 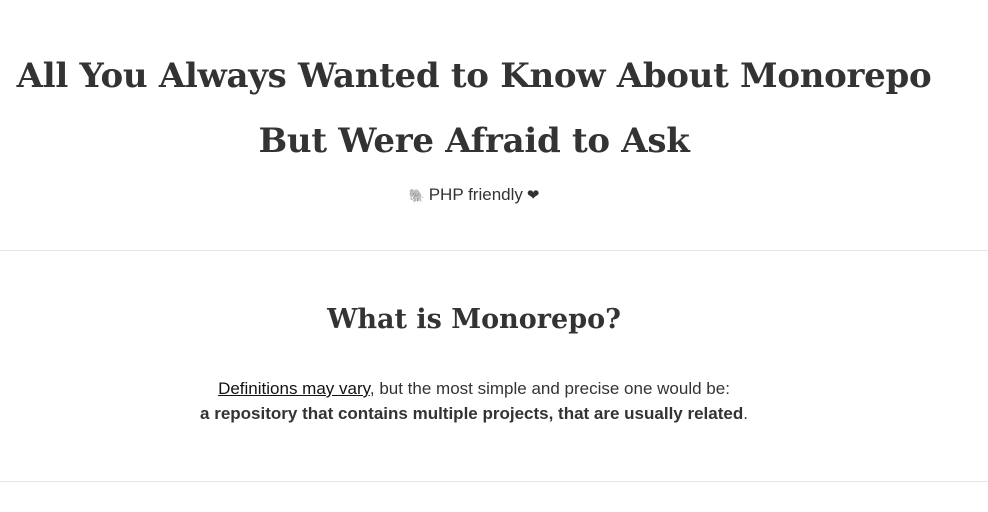 I want to click on section-title: What is Monorepo?, so click(x=474, y=319).